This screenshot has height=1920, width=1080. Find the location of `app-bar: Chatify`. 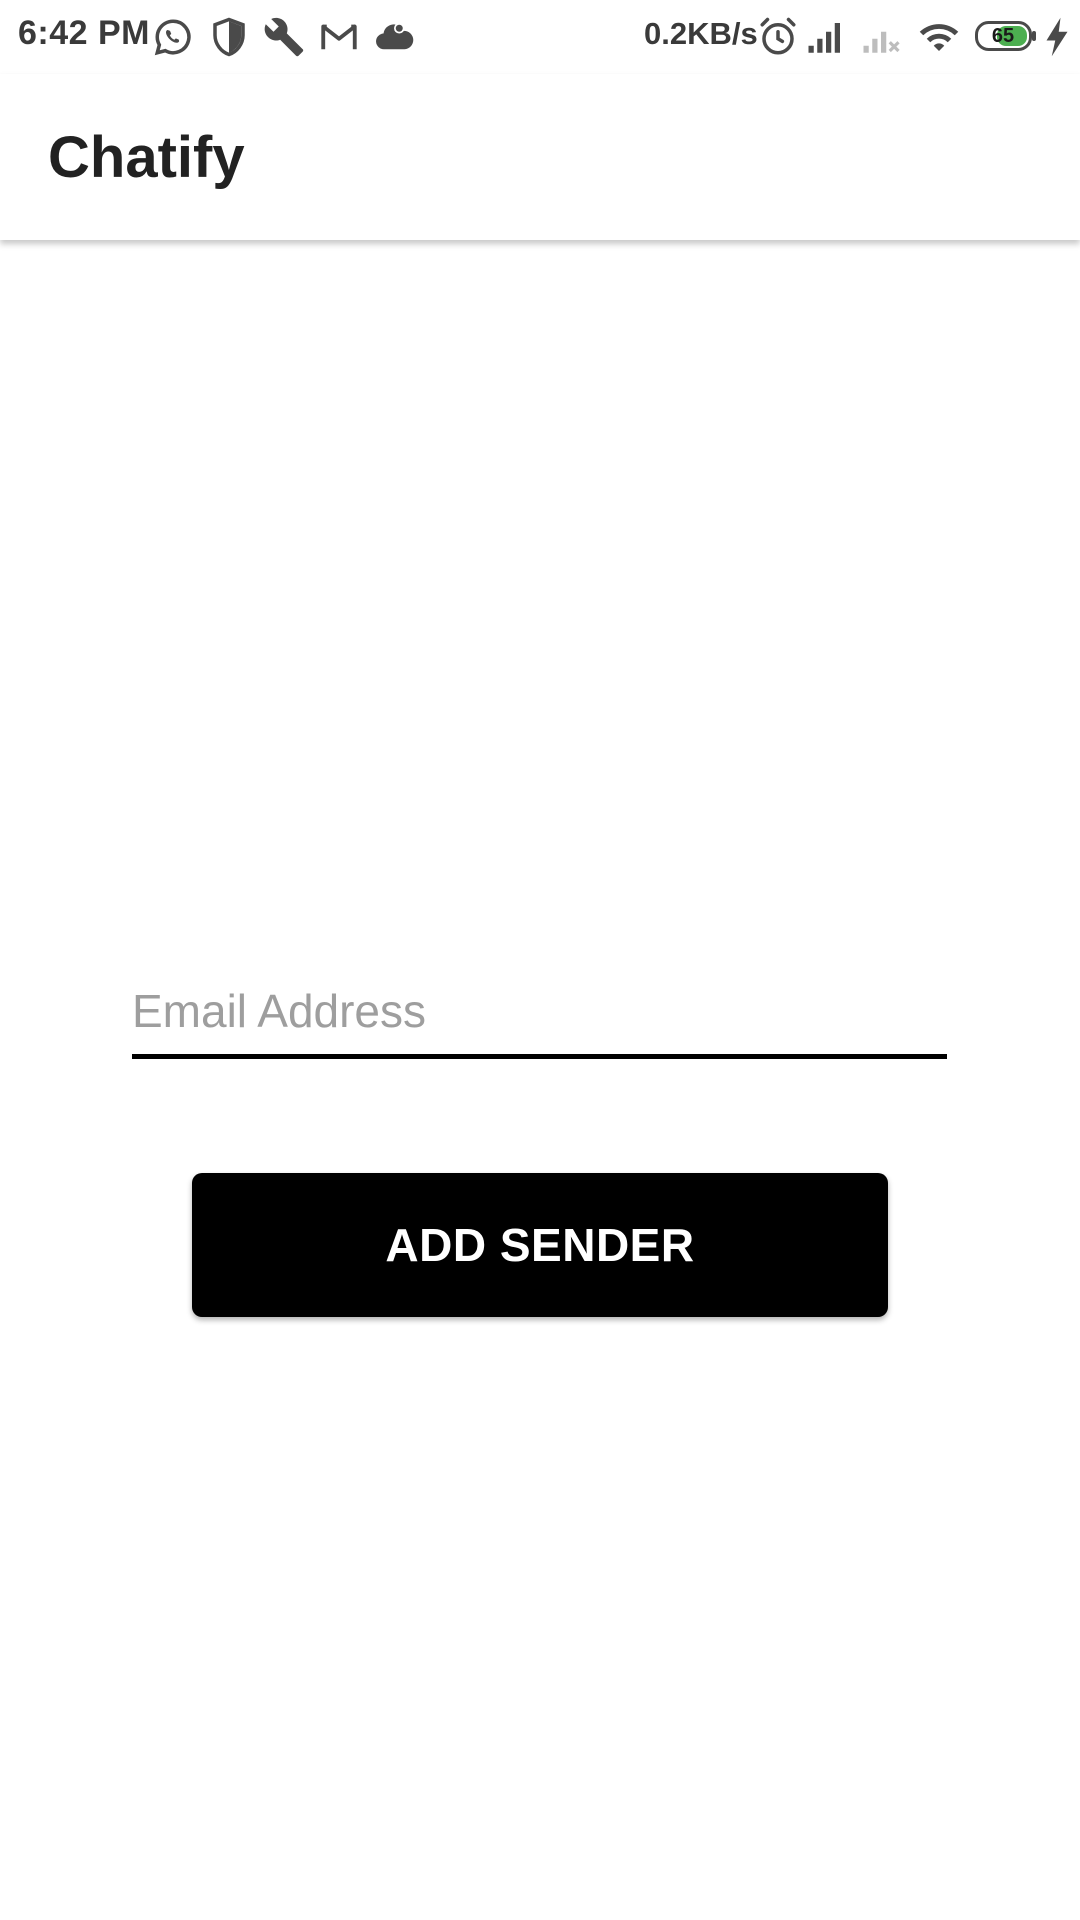

app-bar: Chatify is located at coordinates (540, 157).